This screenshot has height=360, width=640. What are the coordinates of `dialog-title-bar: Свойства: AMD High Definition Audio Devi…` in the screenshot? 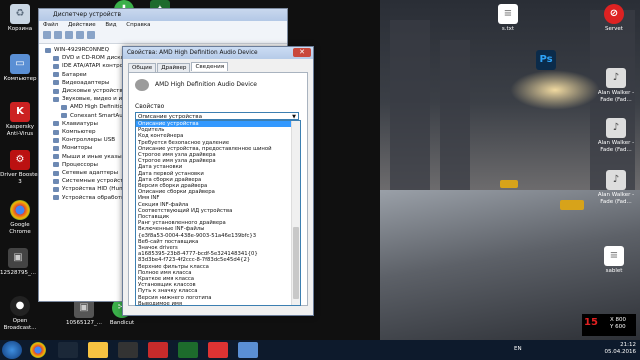 It's located at (218, 53).